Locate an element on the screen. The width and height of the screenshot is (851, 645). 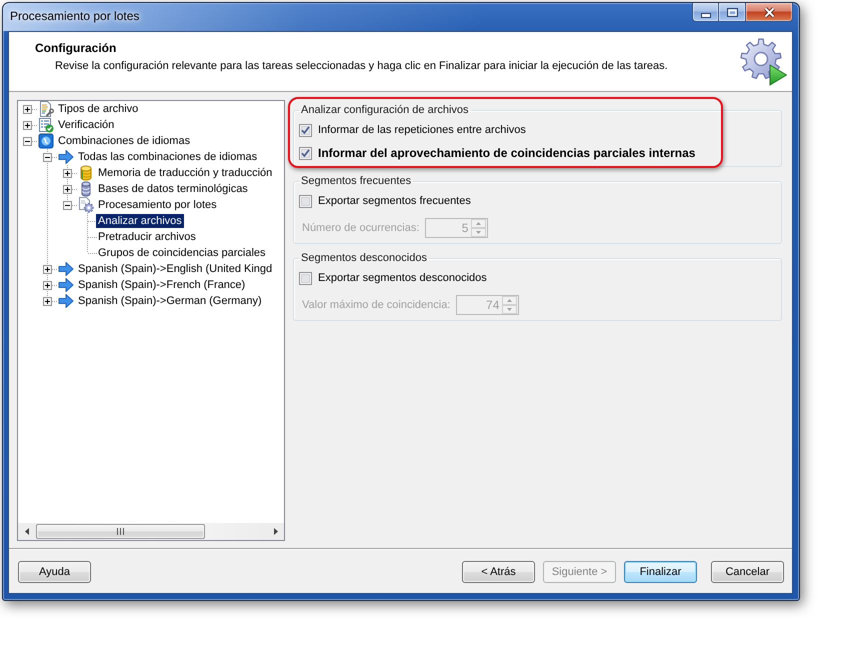
scrollbar-thumb is located at coordinates (120, 531).